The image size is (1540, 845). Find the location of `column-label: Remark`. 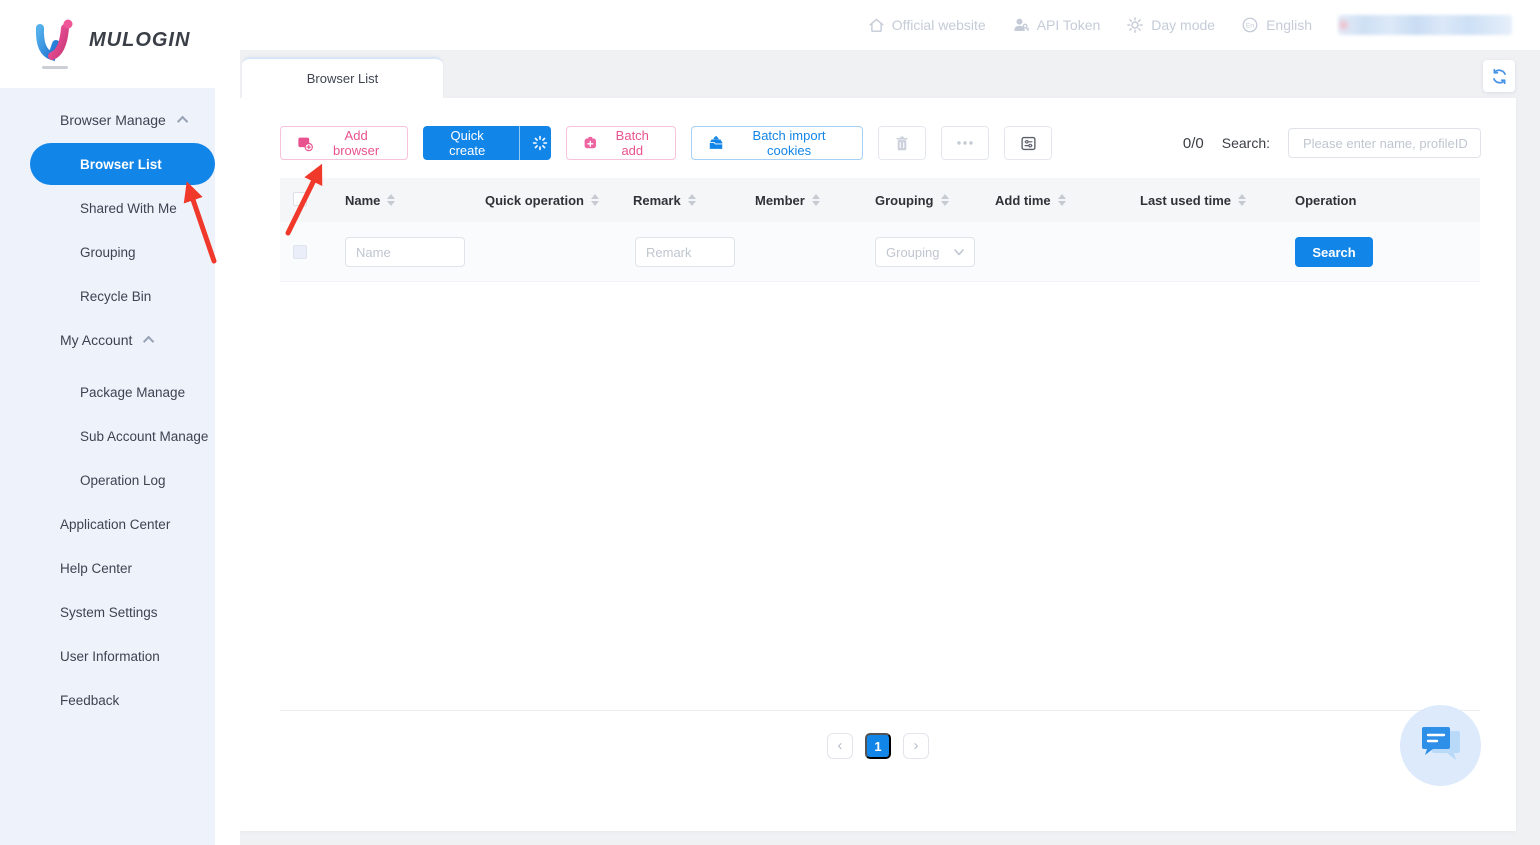

column-label: Remark is located at coordinates (657, 200).